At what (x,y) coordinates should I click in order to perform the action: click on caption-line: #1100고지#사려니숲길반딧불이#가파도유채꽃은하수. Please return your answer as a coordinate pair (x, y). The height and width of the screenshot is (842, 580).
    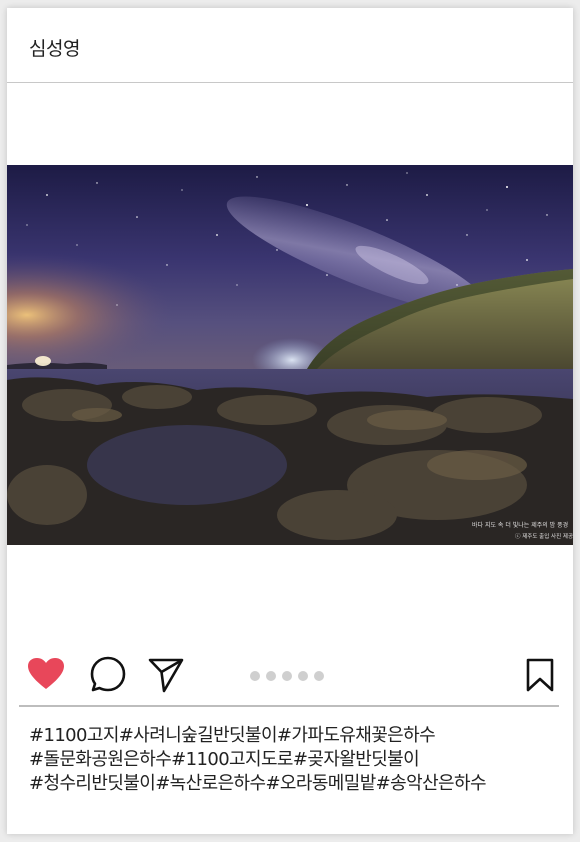
    Looking at the image, I should click on (296, 736).